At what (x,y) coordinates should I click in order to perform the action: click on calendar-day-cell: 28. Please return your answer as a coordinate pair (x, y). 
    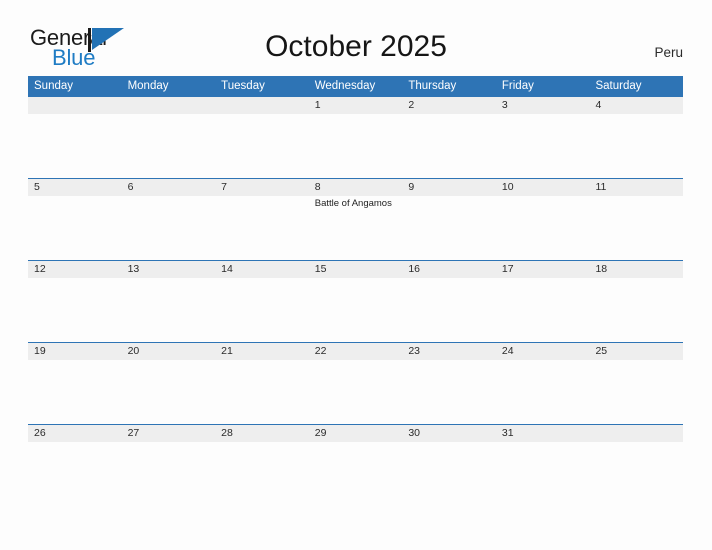
    Looking at the image, I should click on (262, 465).